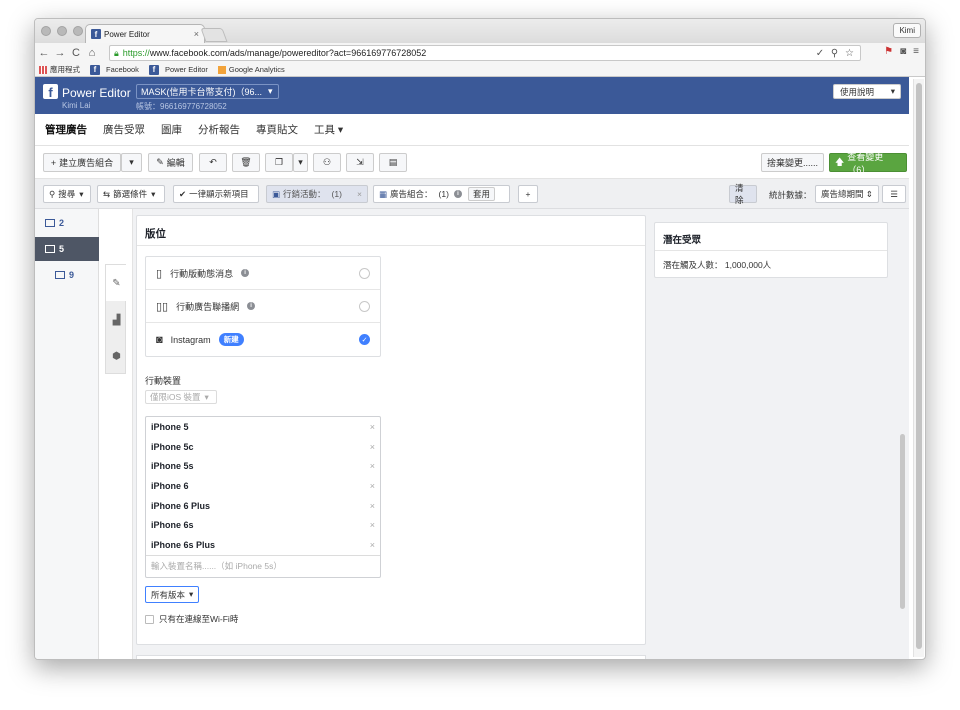 The width and height of the screenshot is (960, 710). Describe the element at coordinates (60, 53) in the screenshot. I see `forward-icon: →` at that location.